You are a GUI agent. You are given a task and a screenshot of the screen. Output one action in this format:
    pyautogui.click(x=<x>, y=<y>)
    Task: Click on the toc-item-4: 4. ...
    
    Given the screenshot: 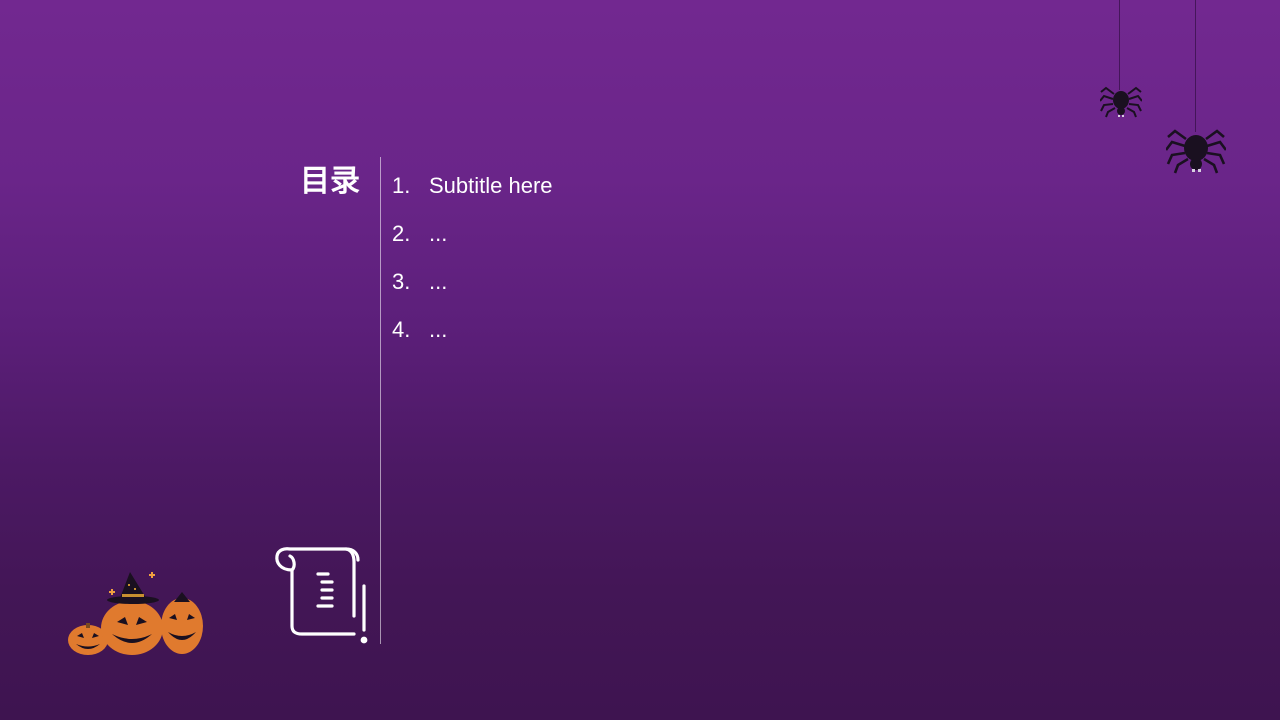 What is the action you would take?
    pyautogui.click(x=472, y=330)
    